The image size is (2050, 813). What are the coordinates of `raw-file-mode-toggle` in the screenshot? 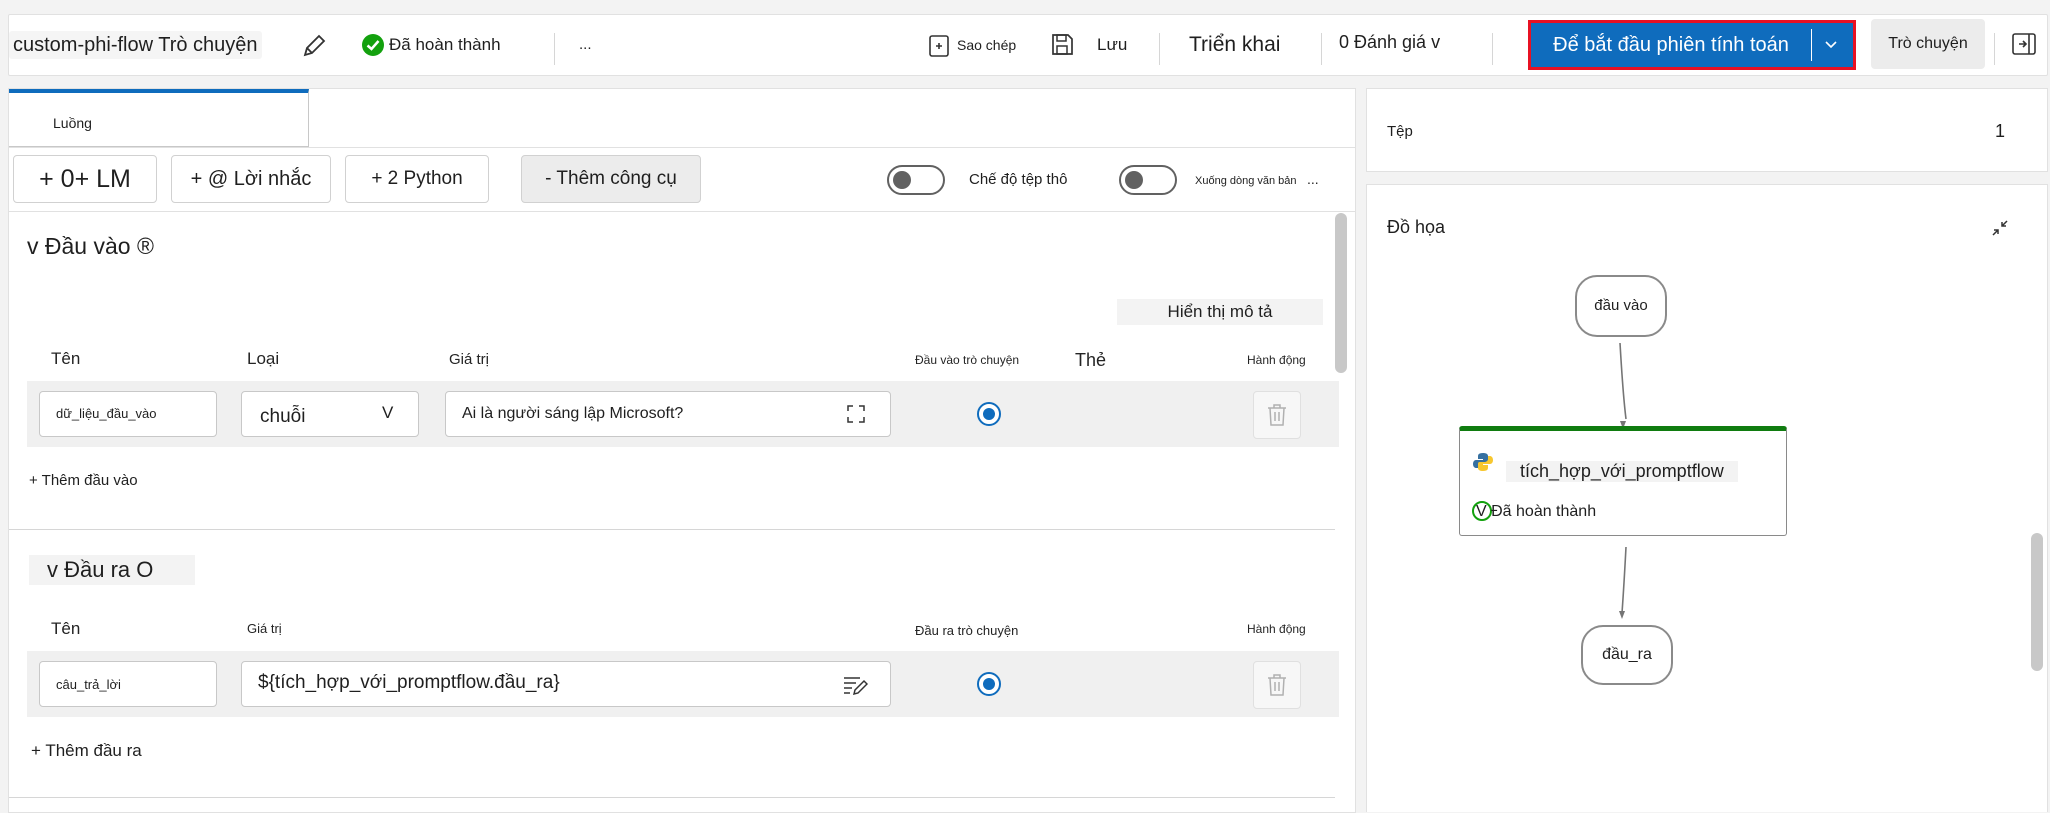 It's located at (916, 180).